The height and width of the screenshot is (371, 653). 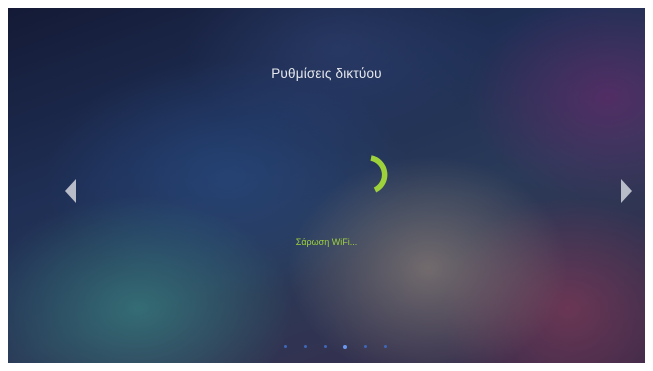 I want to click on page-title: Ρυθμίσεις δικτύου, so click(x=326, y=73).